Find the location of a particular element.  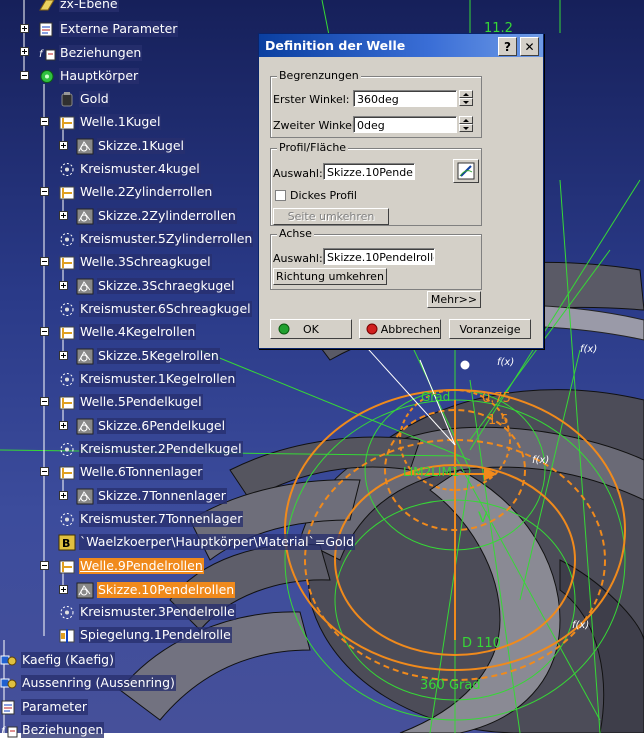

tree-item: Welle.1Kugel is located at coordinates (110, 122).